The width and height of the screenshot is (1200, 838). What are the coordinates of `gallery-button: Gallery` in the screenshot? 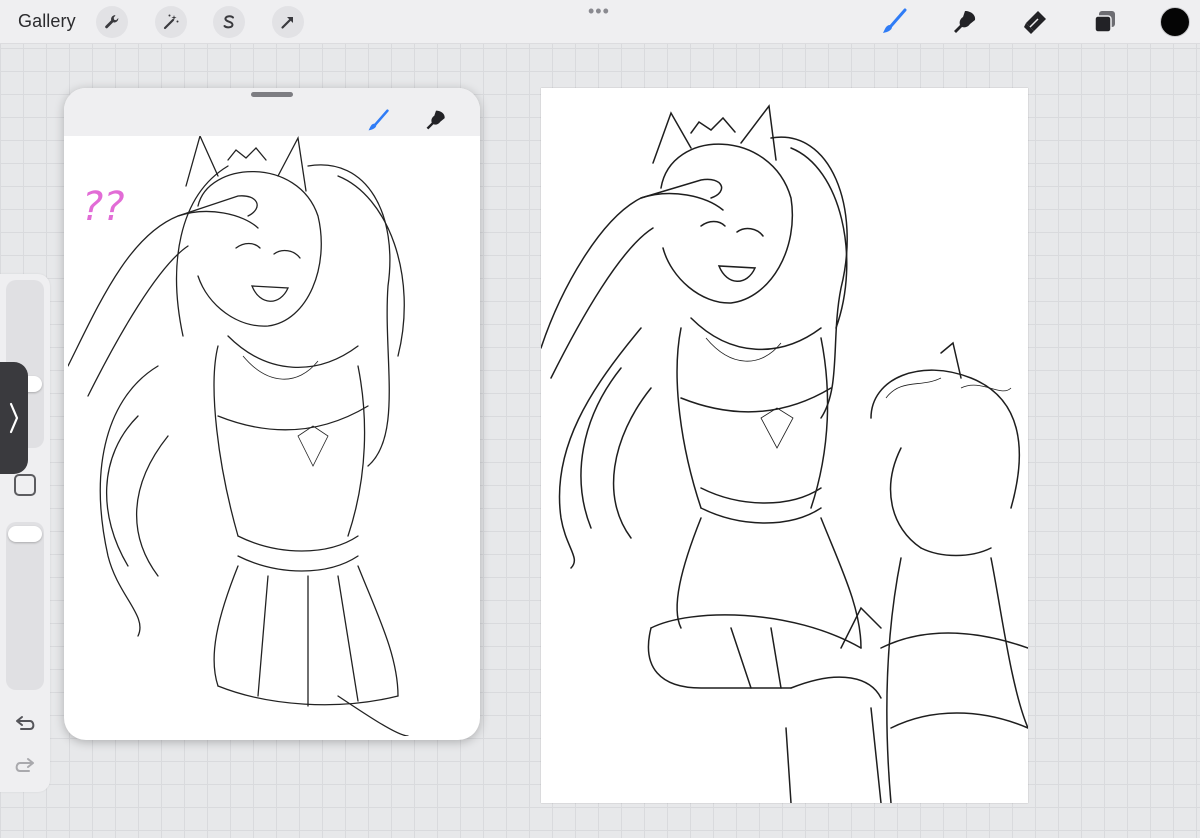 It's located at (47, 21).